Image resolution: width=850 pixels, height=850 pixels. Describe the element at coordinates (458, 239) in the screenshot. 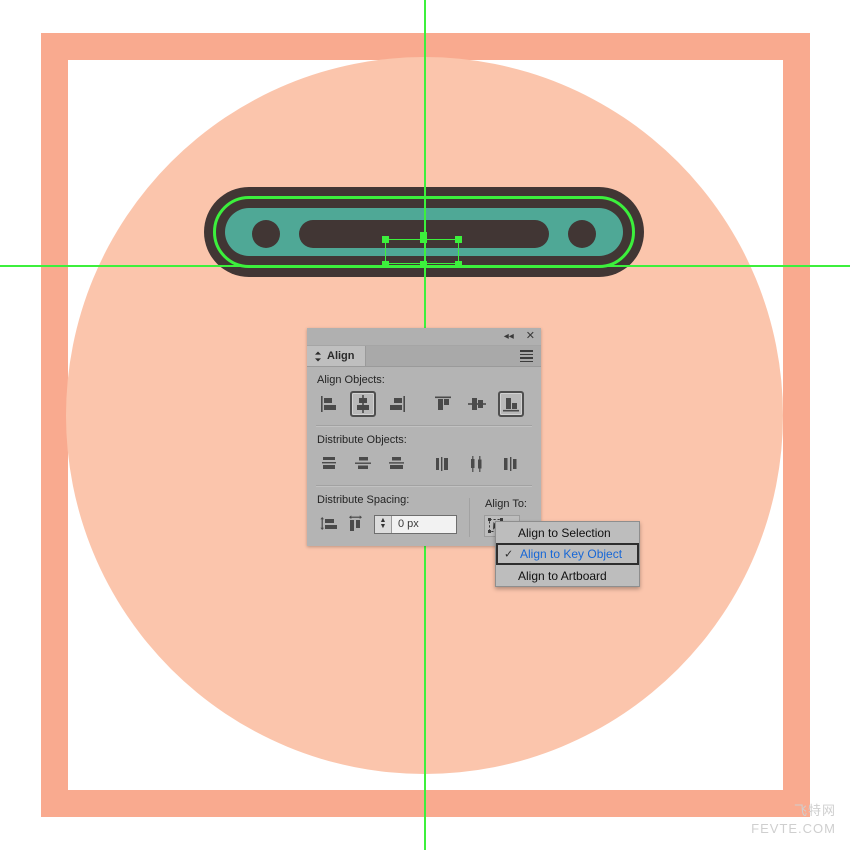

I see `selection-handle-tr` at that location.